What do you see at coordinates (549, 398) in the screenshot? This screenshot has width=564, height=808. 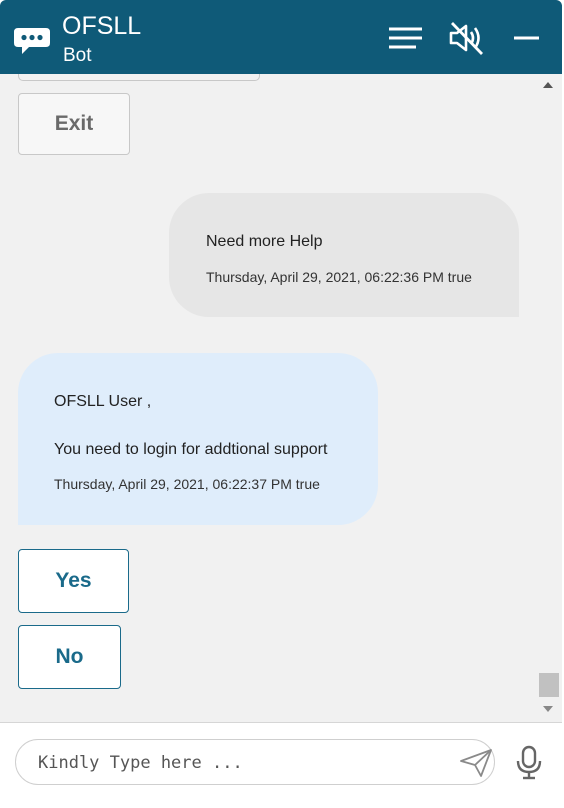 I see `vertical-scrollbar` at bounding box center [549, 398].